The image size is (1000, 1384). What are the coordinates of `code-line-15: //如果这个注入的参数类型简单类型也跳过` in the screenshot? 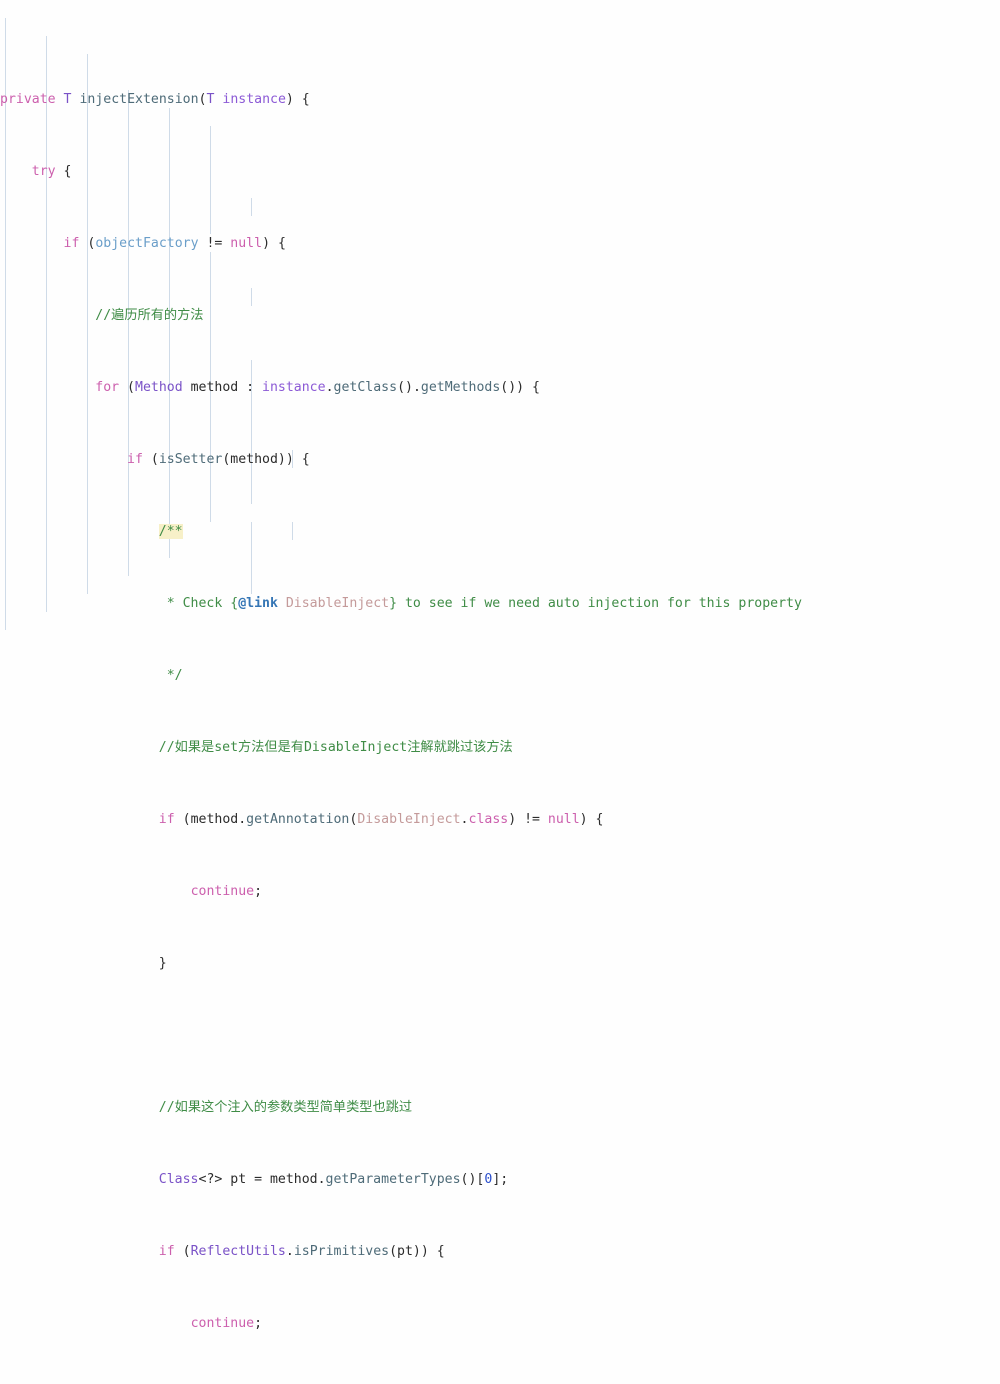 It's located at (500, 1108).